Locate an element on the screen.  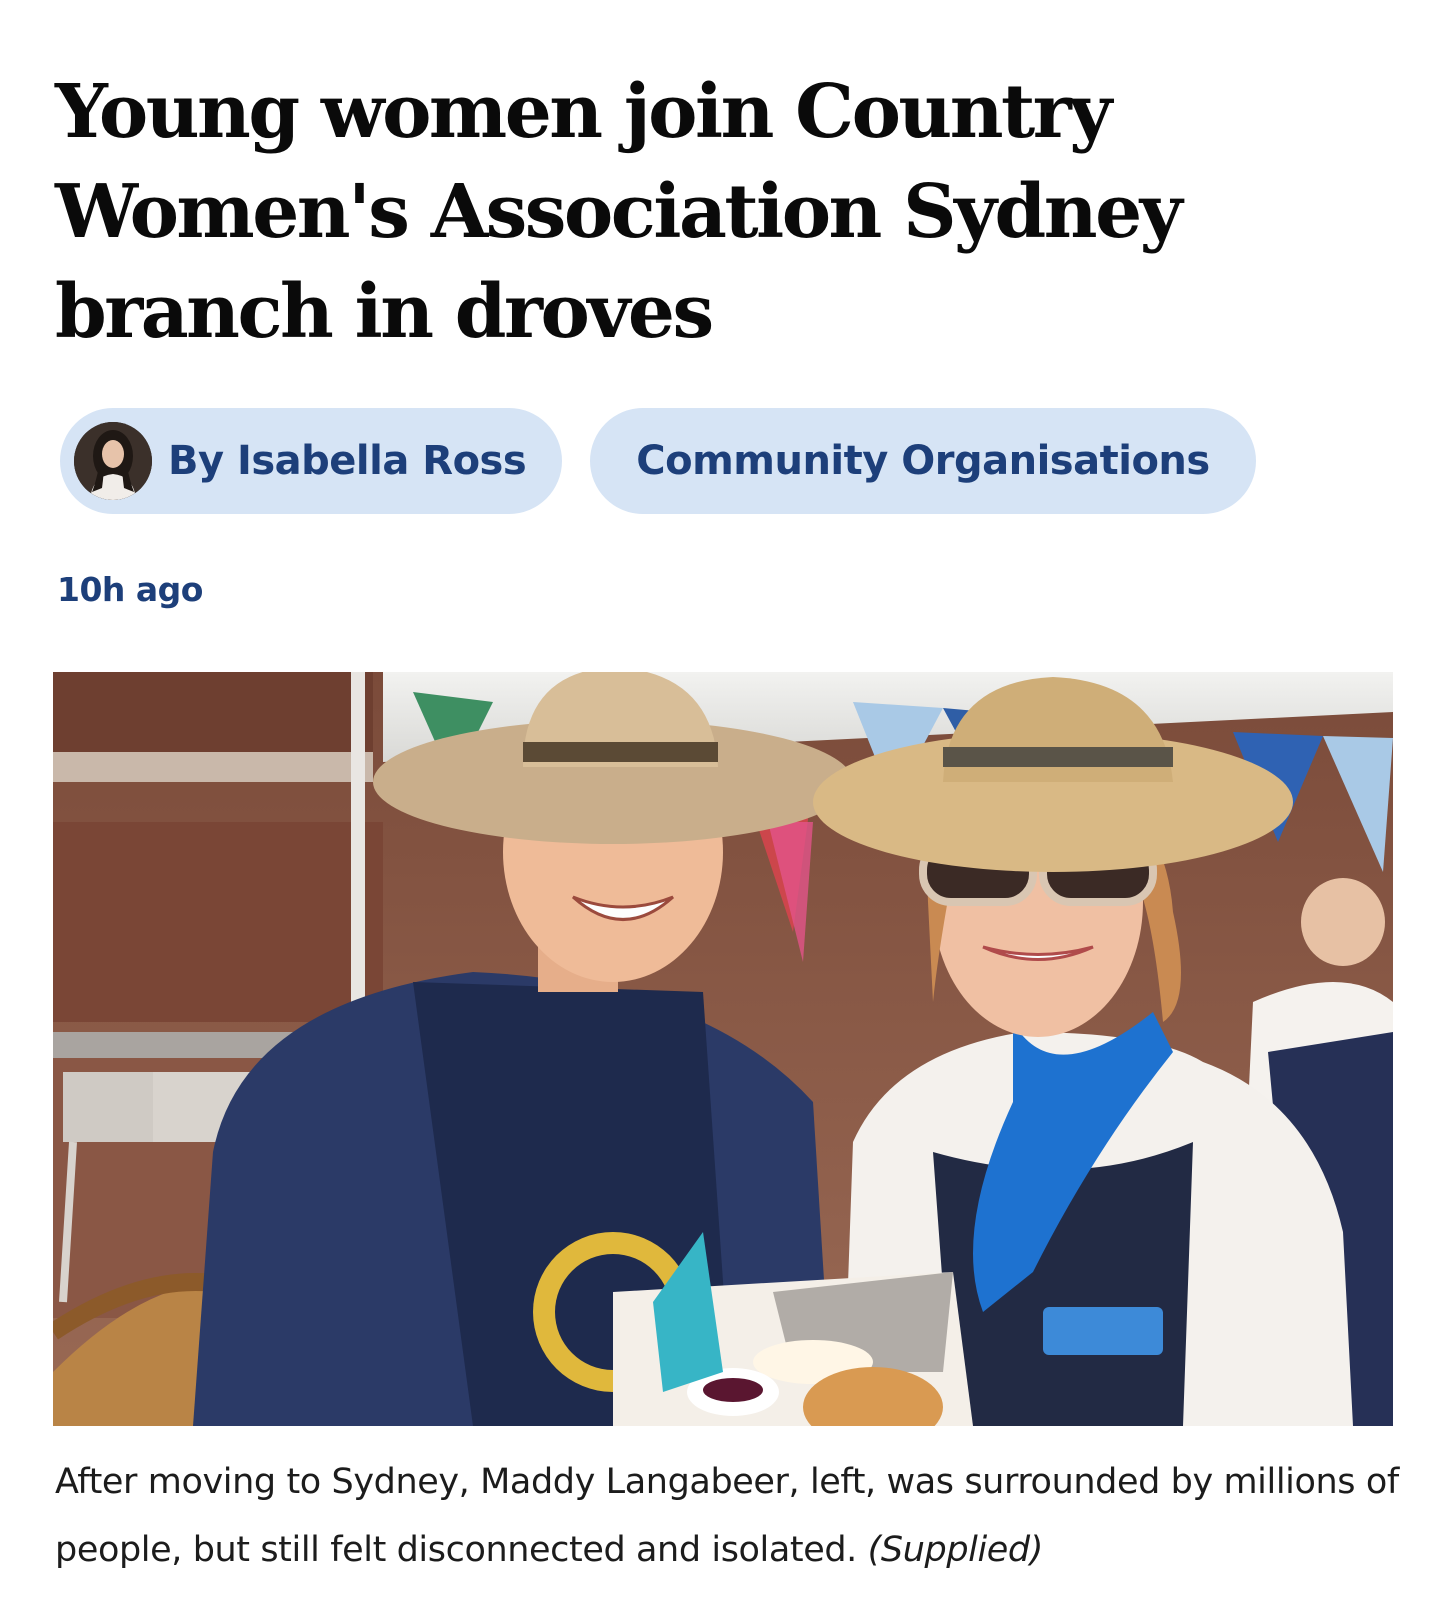
author-byline-pill: By Isabella Ross is located at coordinates (311, 461).